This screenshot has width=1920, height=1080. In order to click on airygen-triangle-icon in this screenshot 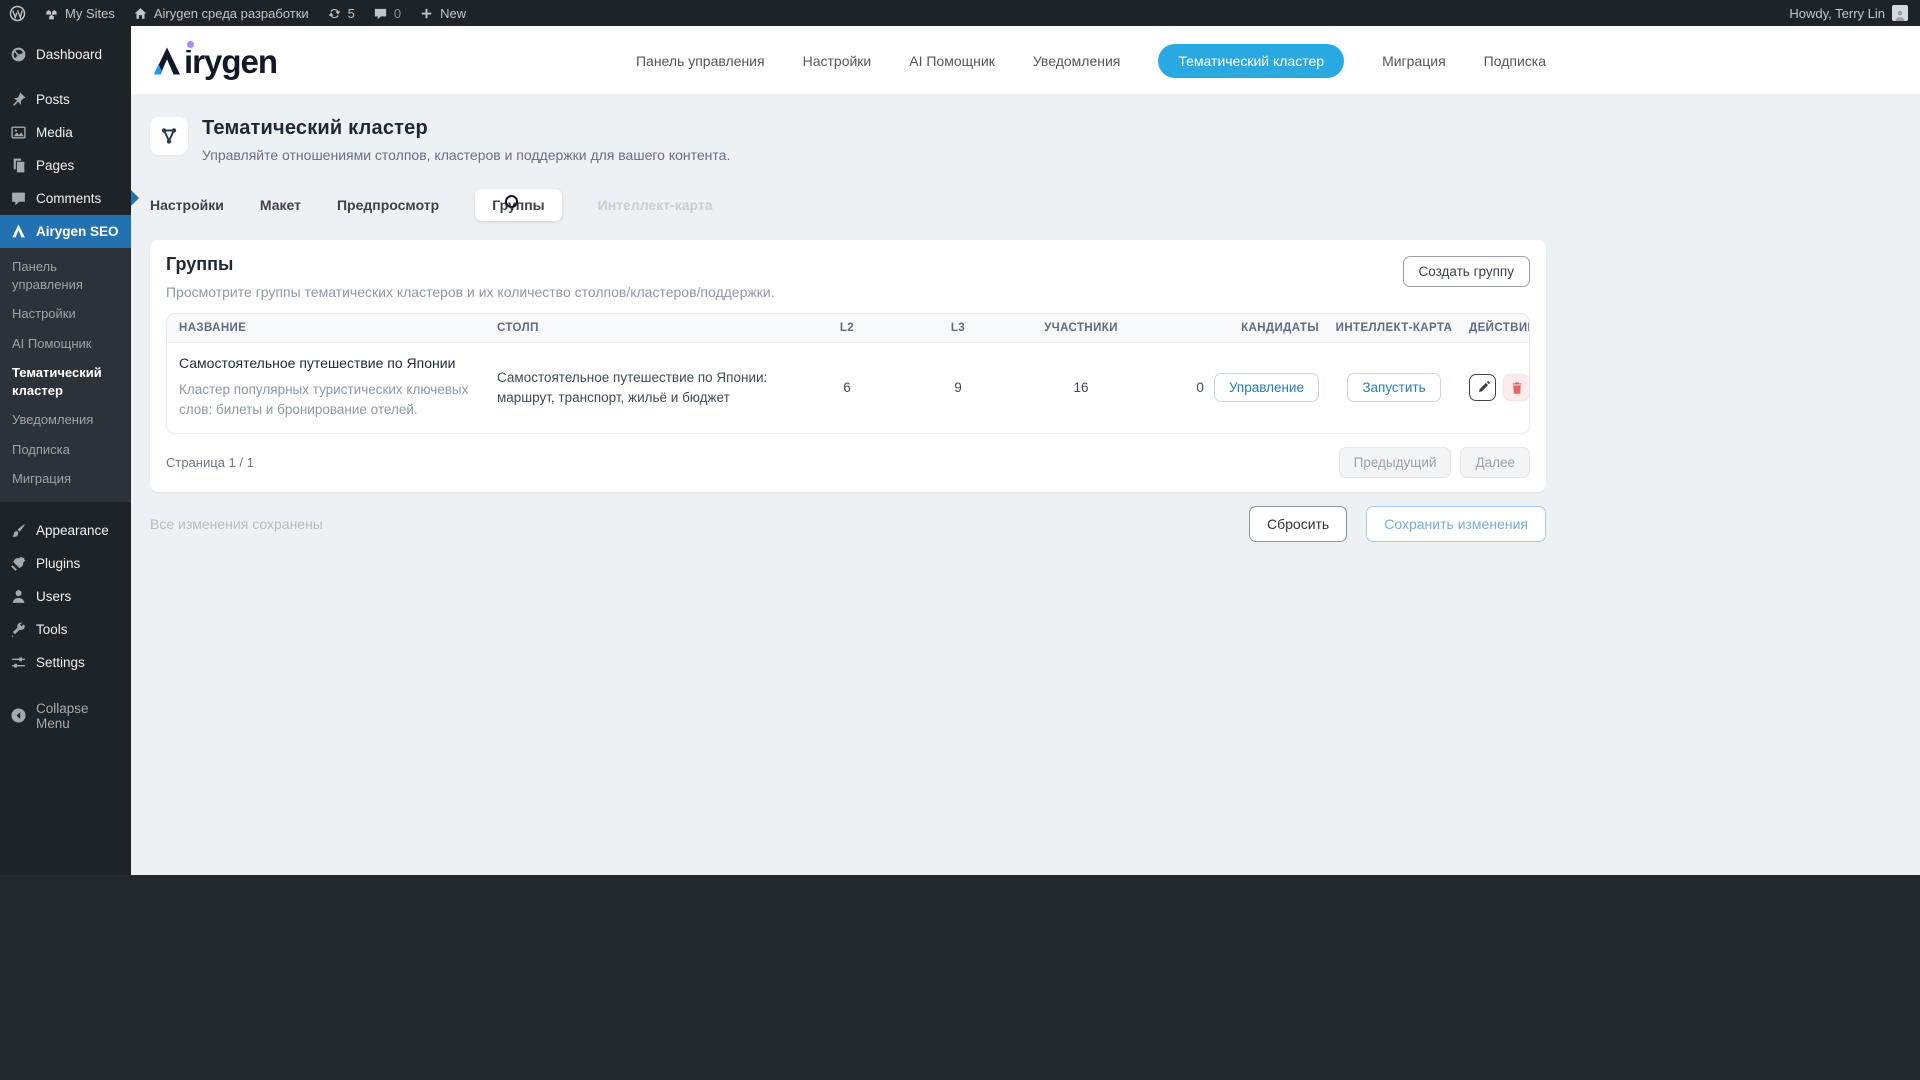, I will do `click(18, 231)`.